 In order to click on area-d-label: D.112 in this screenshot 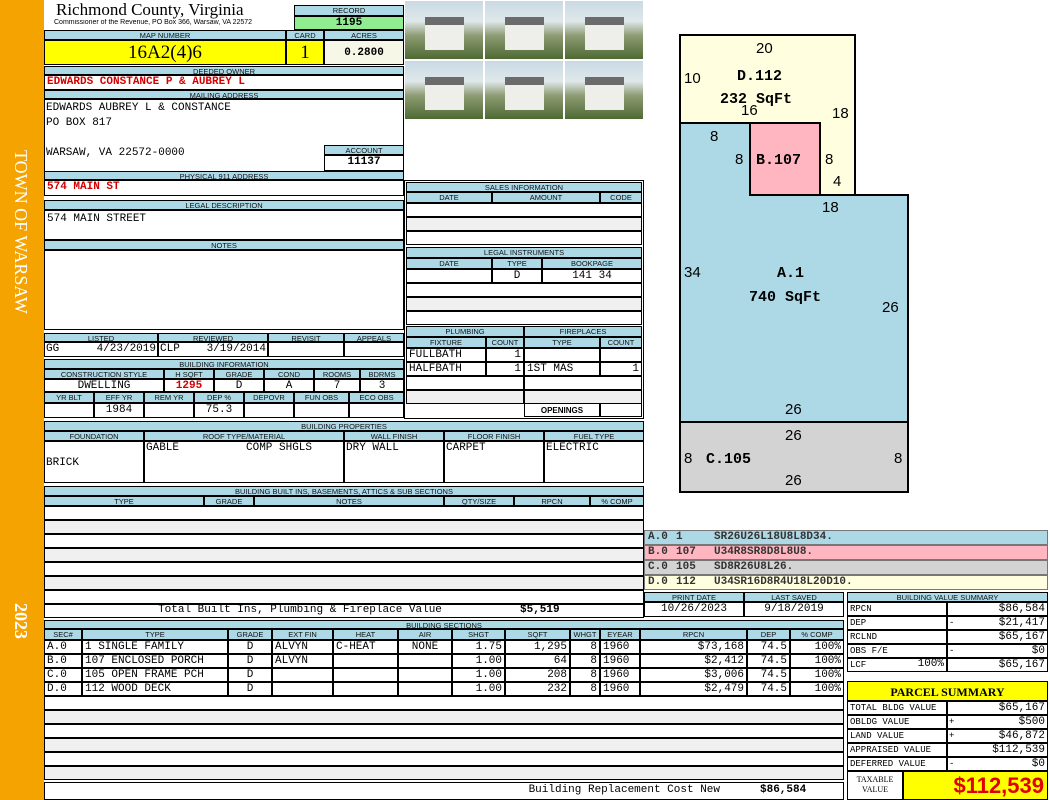, I will do `click(759, 76)`.